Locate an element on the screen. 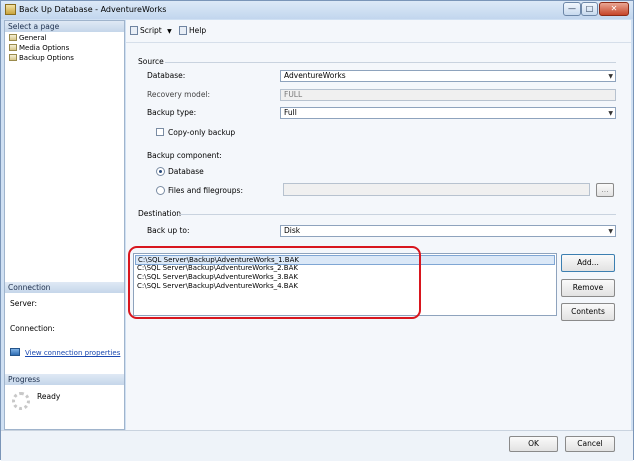  page-general-label: General is located at coordinates (33, 38).